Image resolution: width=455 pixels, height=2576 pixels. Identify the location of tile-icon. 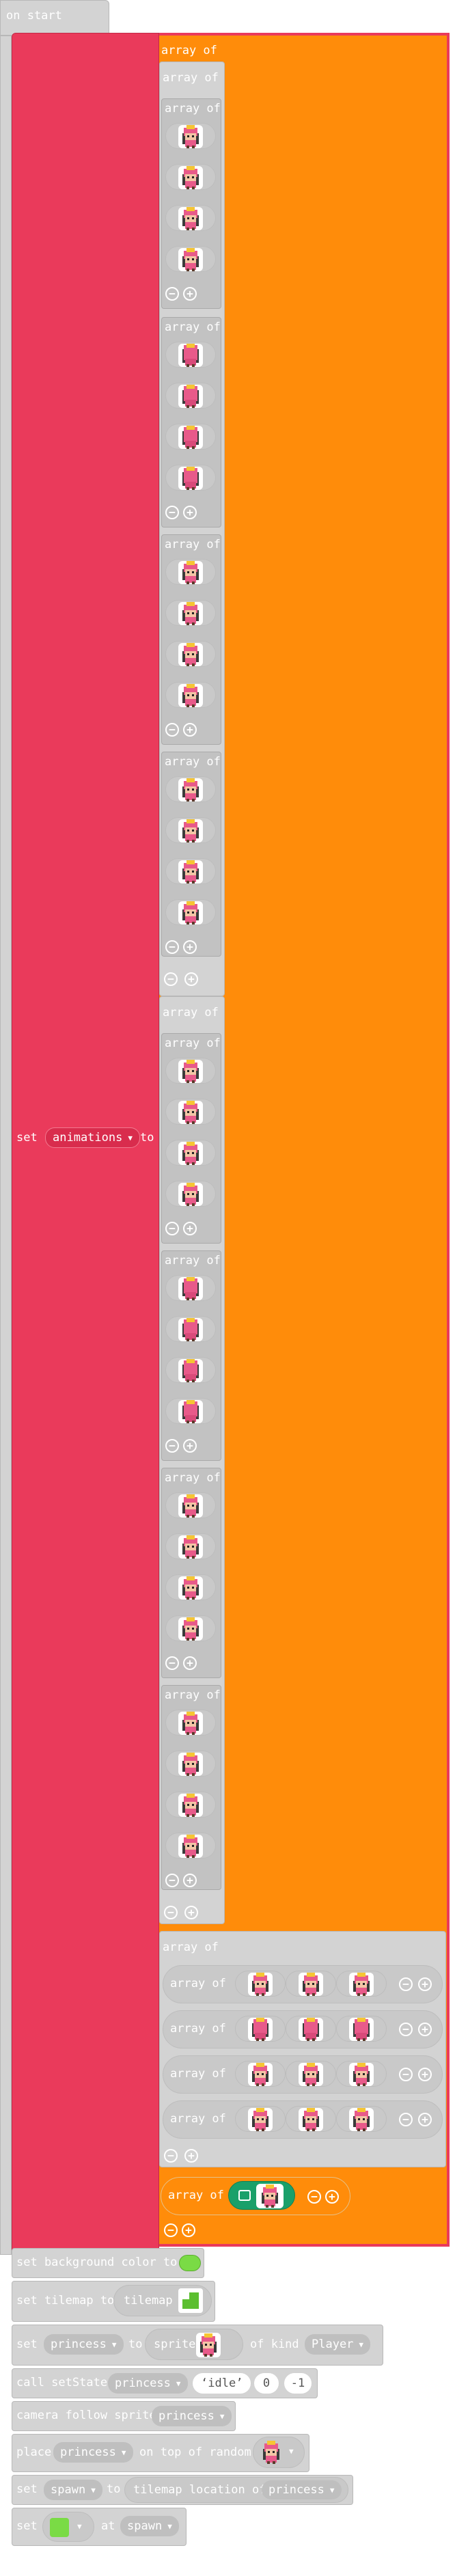
(190, 2300).